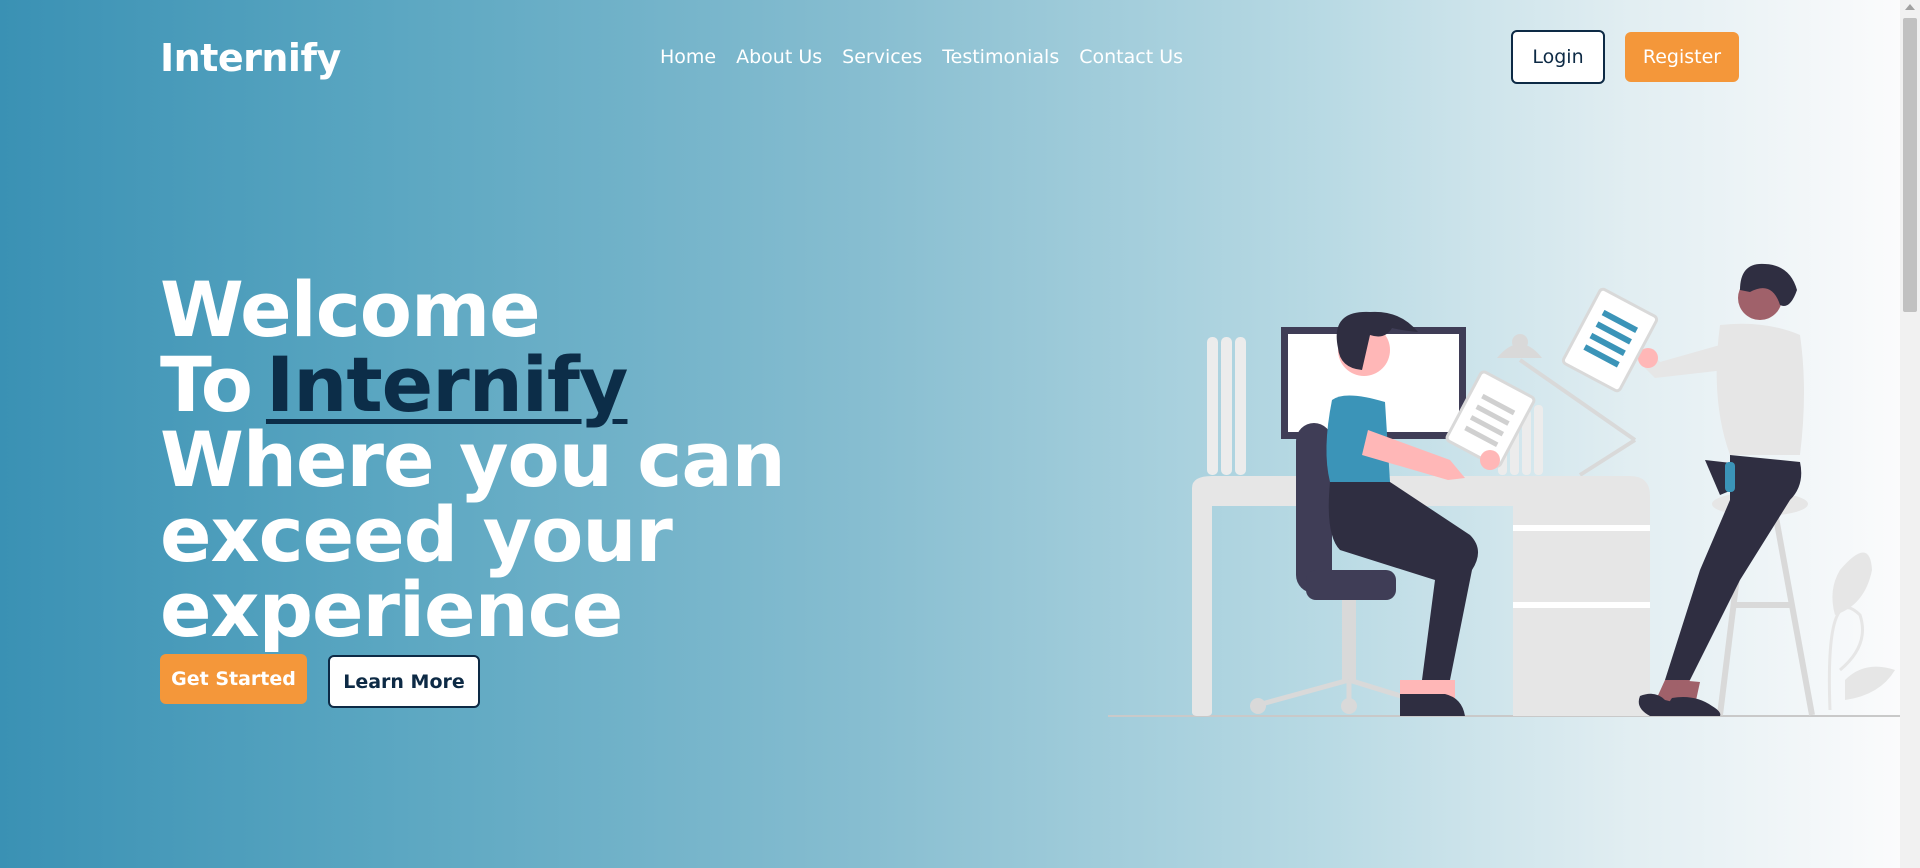  Describe the element at coordinates (1910, 7) in the screenshot. I see `scroll-up-arrow-icon` at that location.